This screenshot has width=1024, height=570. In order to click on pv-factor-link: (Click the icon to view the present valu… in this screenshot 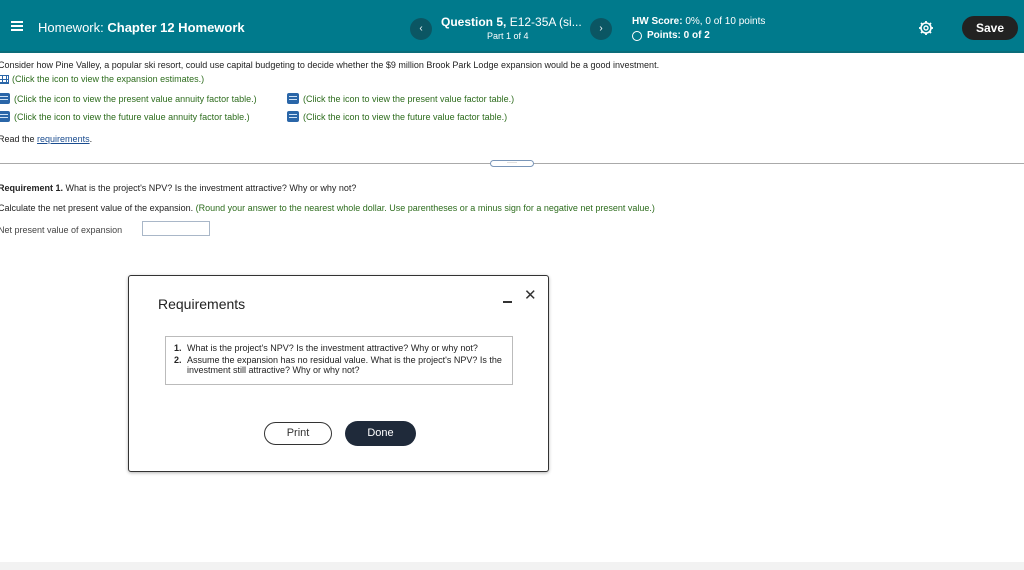, I will do `click(400, 98)`.